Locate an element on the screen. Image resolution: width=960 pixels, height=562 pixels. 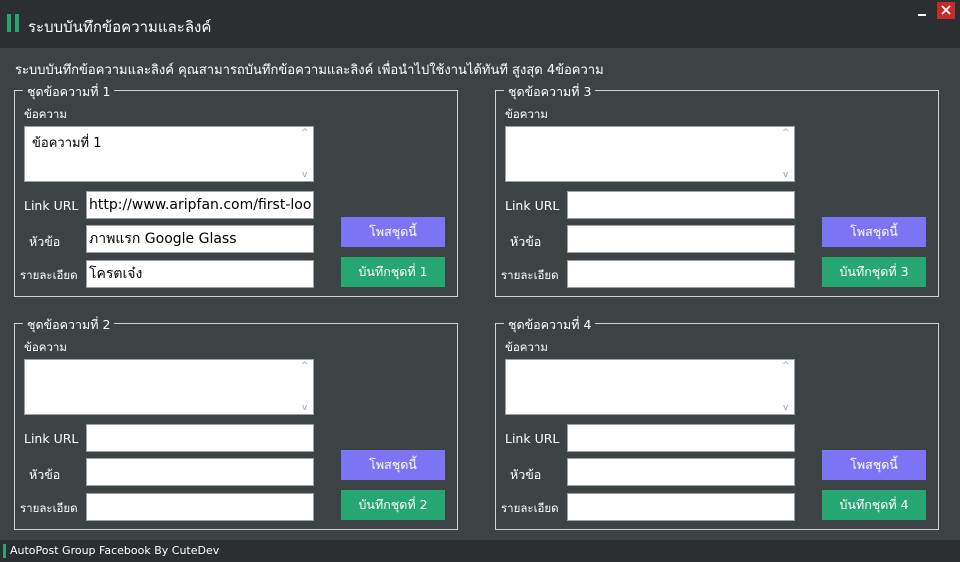
status-text: AutoPost Group Facebook By CuteDev is located at coordinates (115, 550).